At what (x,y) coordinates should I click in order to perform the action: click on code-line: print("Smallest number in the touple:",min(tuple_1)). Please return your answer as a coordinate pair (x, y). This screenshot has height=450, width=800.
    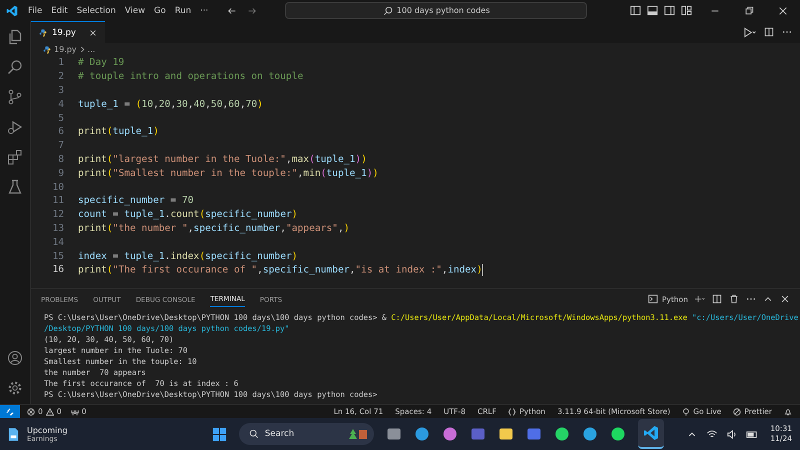
    Looking at the image, I should click on (228, 173).